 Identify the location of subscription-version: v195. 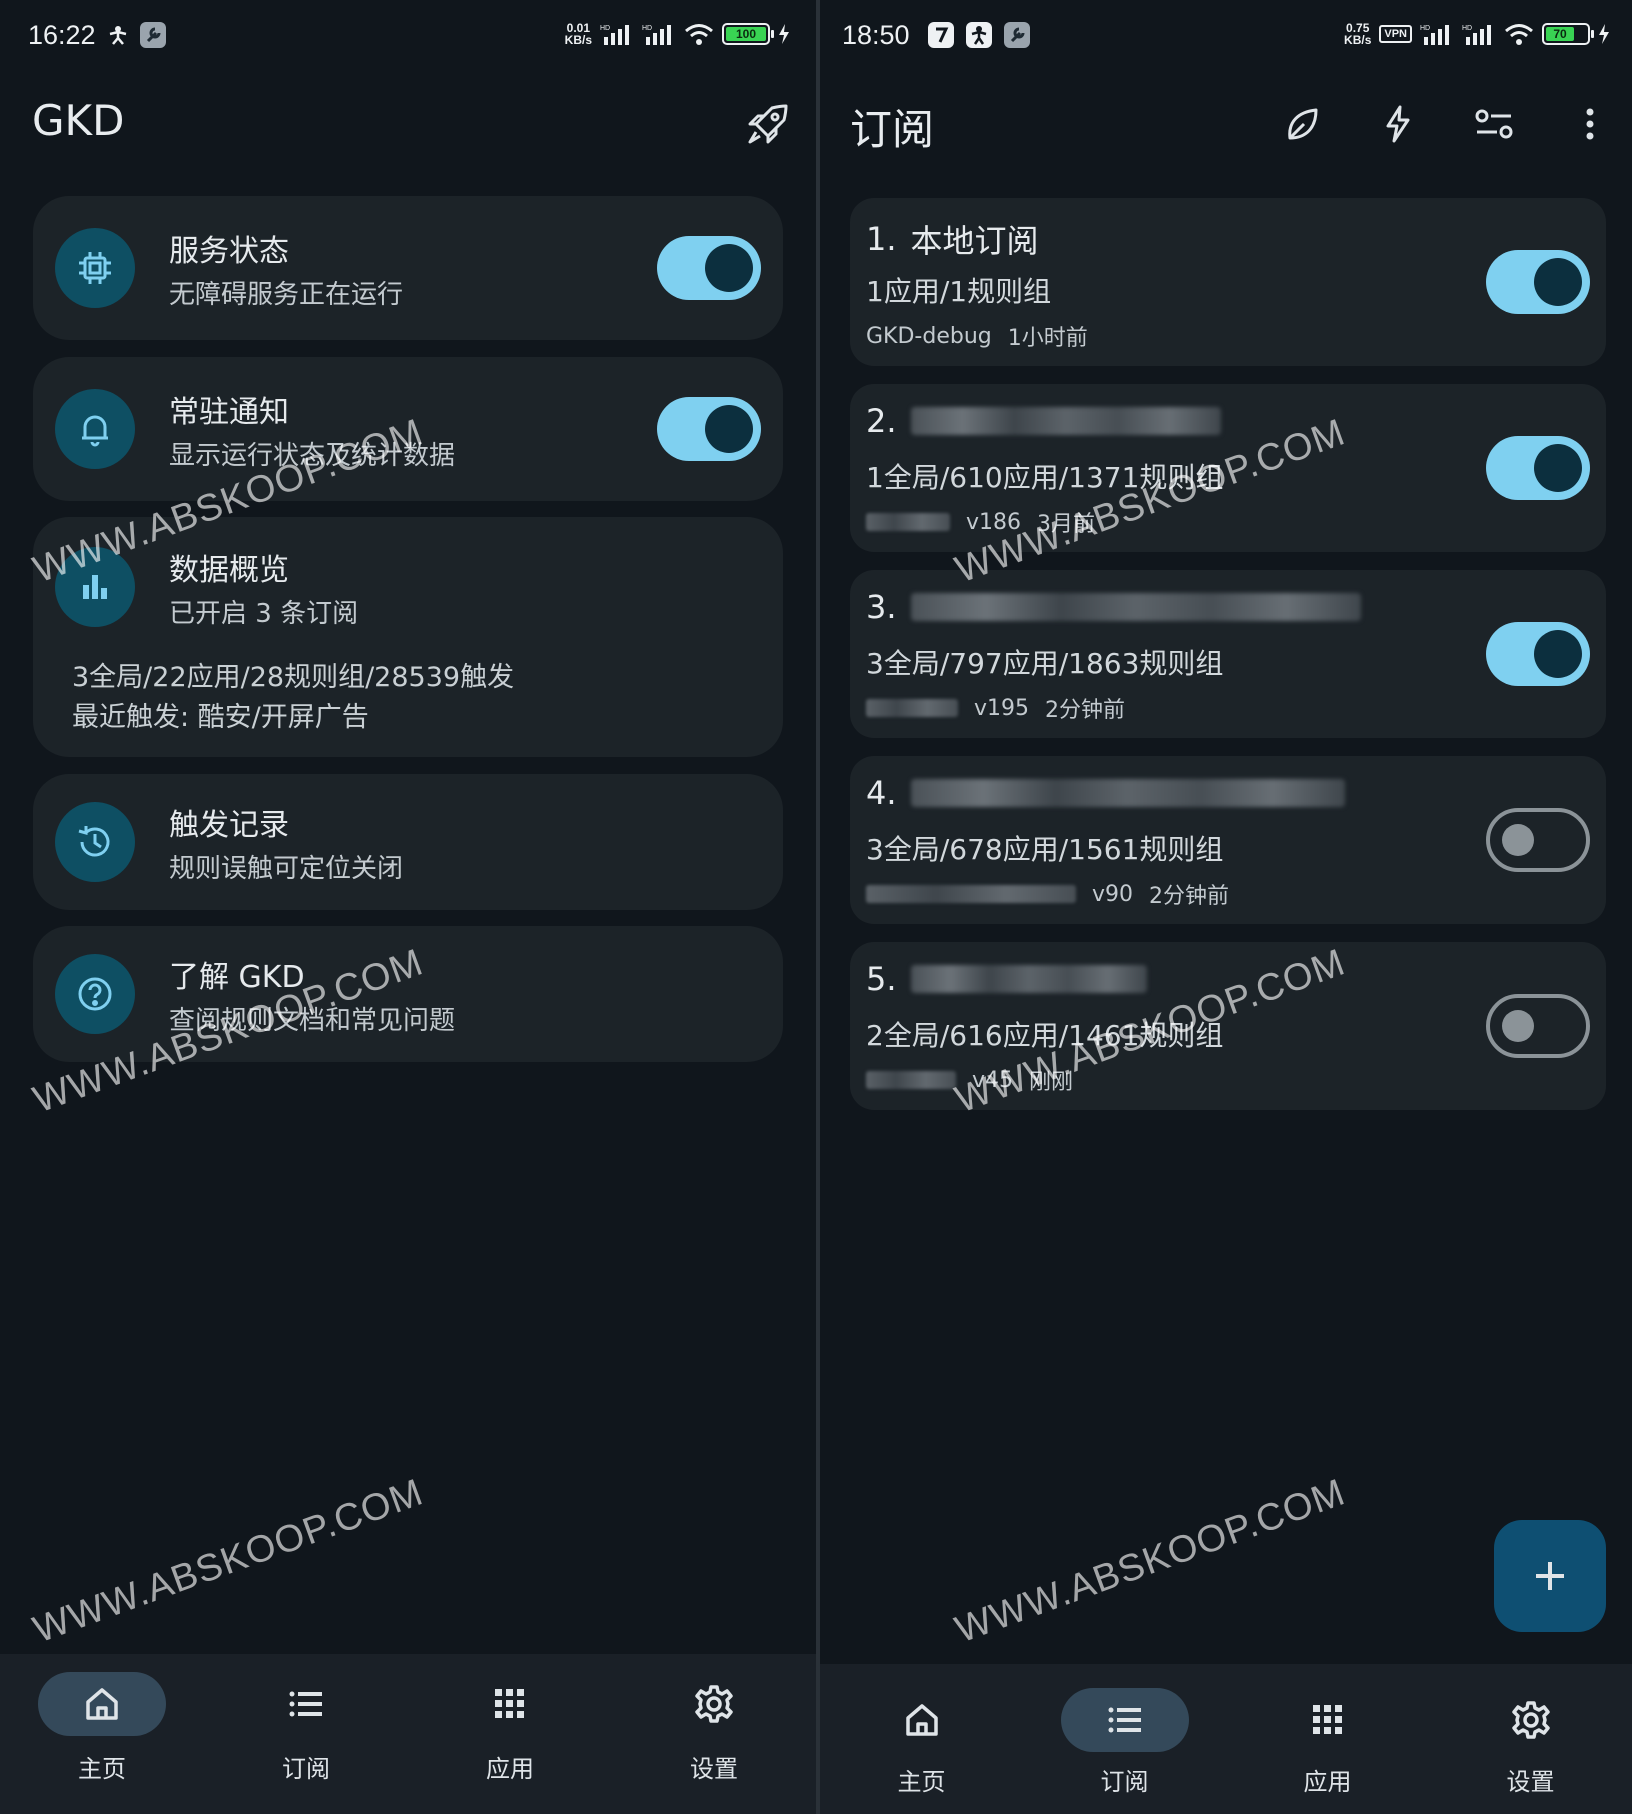
(1002, 708).